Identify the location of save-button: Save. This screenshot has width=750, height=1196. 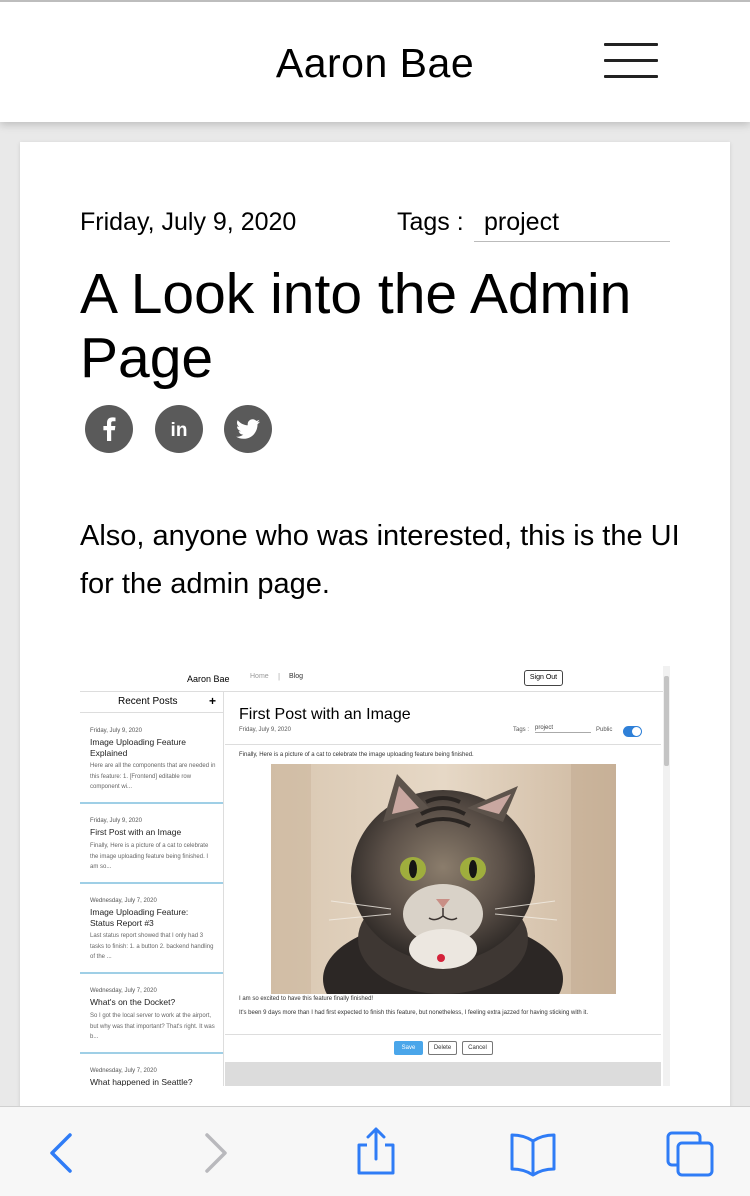
(408, 1048).